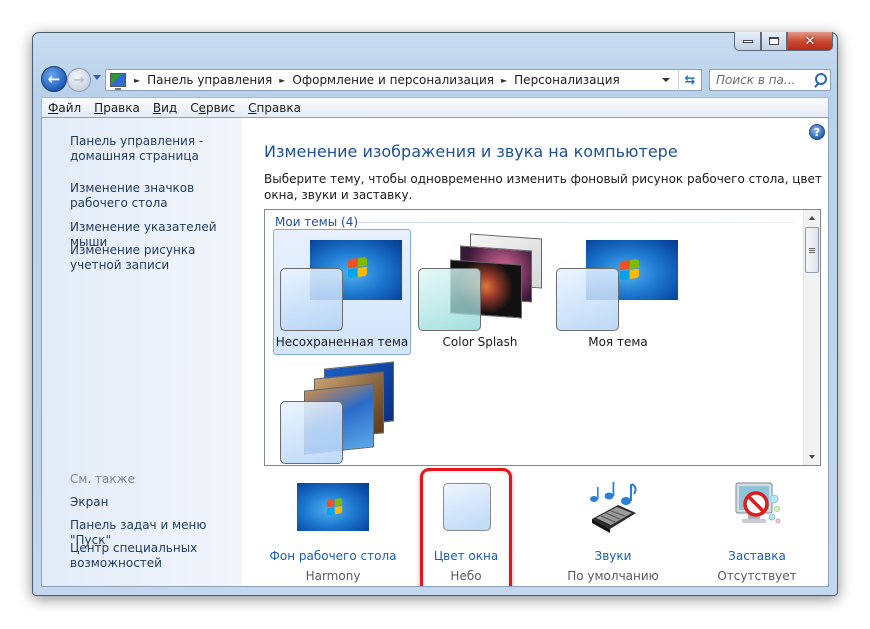  I want to click on desktop-background-icon, so click(333, 507).